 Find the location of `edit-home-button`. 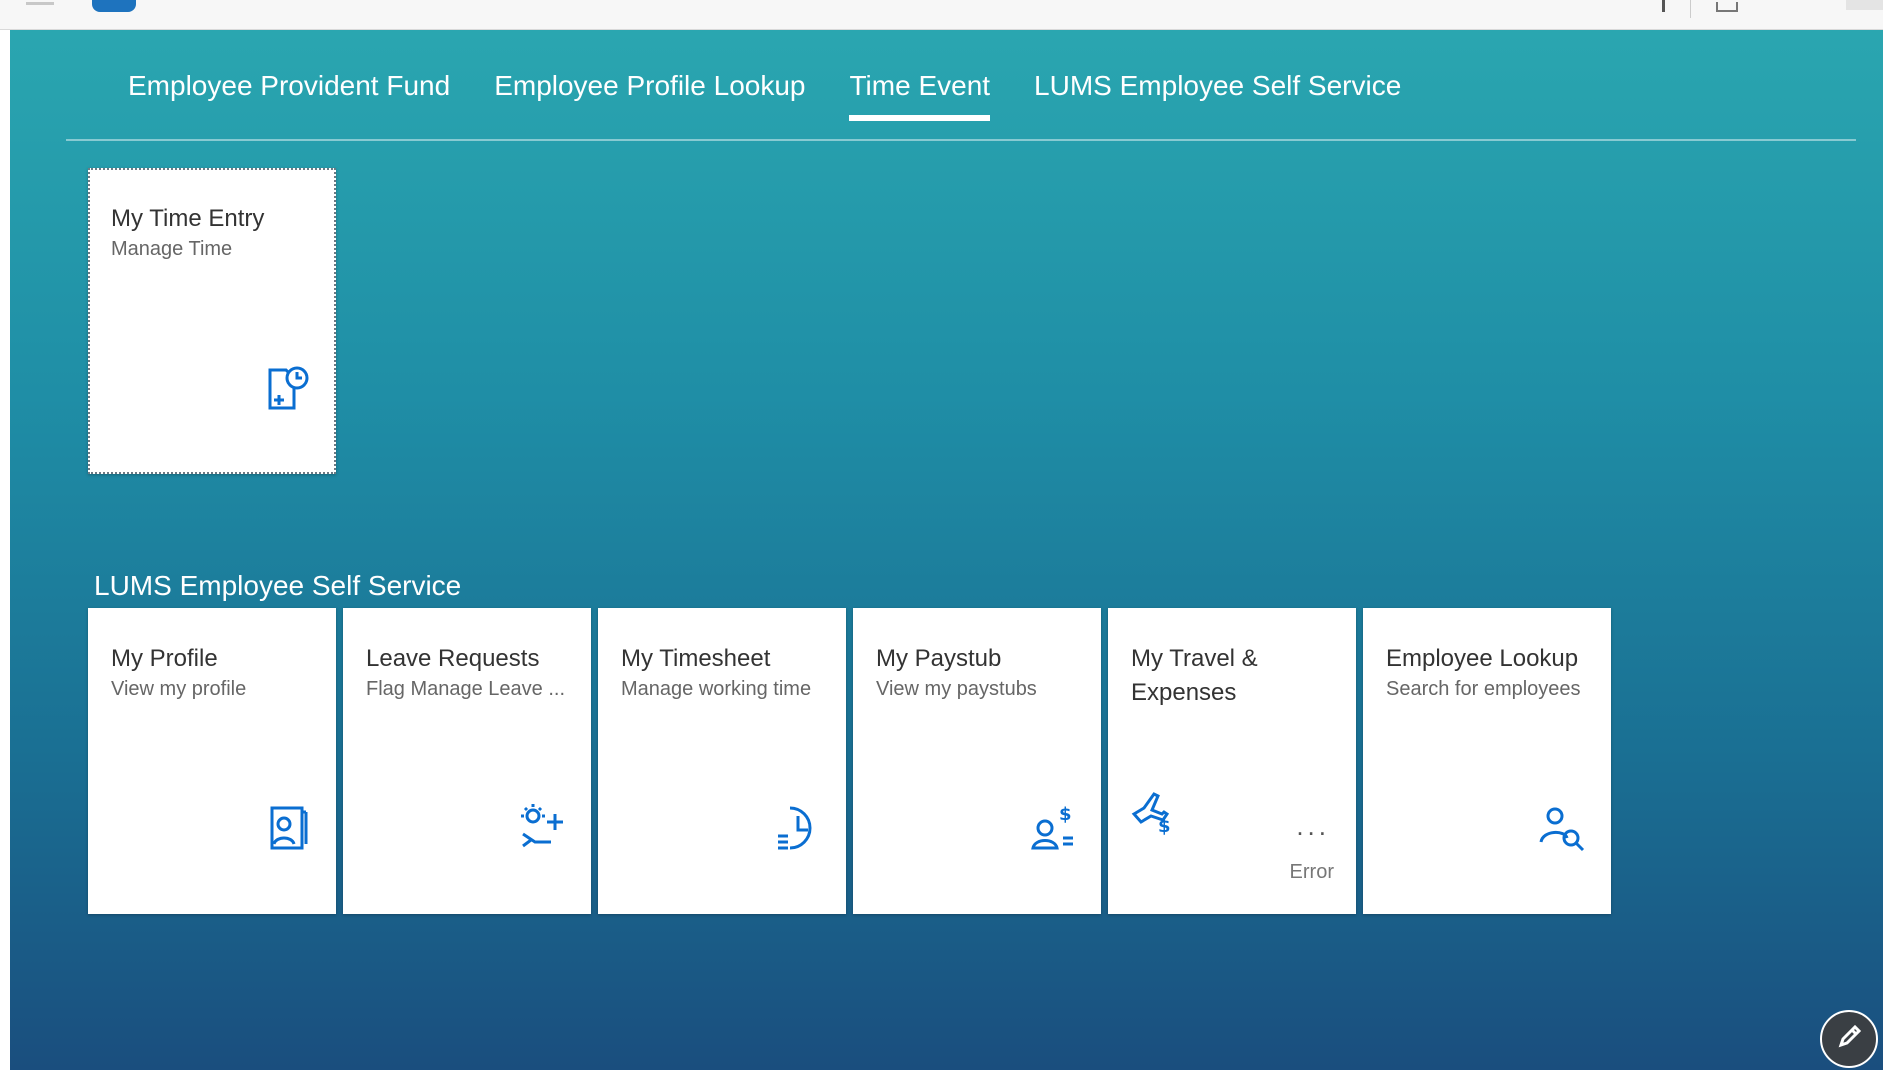

edit-home-button is located at coordinates (1849, 1039).